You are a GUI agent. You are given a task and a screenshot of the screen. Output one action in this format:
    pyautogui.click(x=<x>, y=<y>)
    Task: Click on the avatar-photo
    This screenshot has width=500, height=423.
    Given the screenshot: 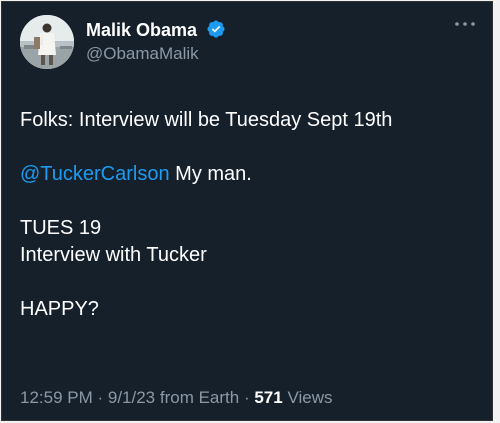 What is the action you would take?
    pyautogui.click(x=47, y=42)
    